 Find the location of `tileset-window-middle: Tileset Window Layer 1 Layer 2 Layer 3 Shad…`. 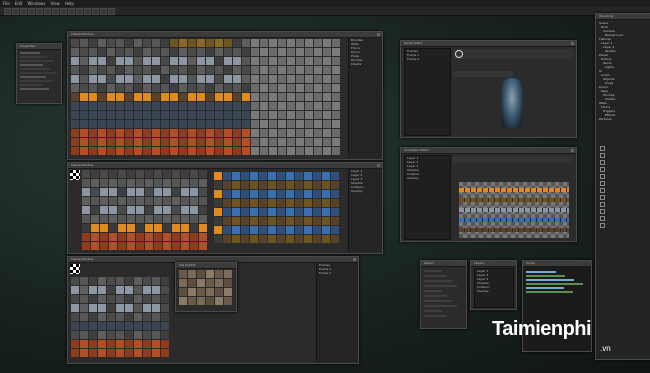

tileset-window-middle: Tileset Window Layer 1 Layer 2 Layer 3 Shad… is located at coordinates (225, 208).